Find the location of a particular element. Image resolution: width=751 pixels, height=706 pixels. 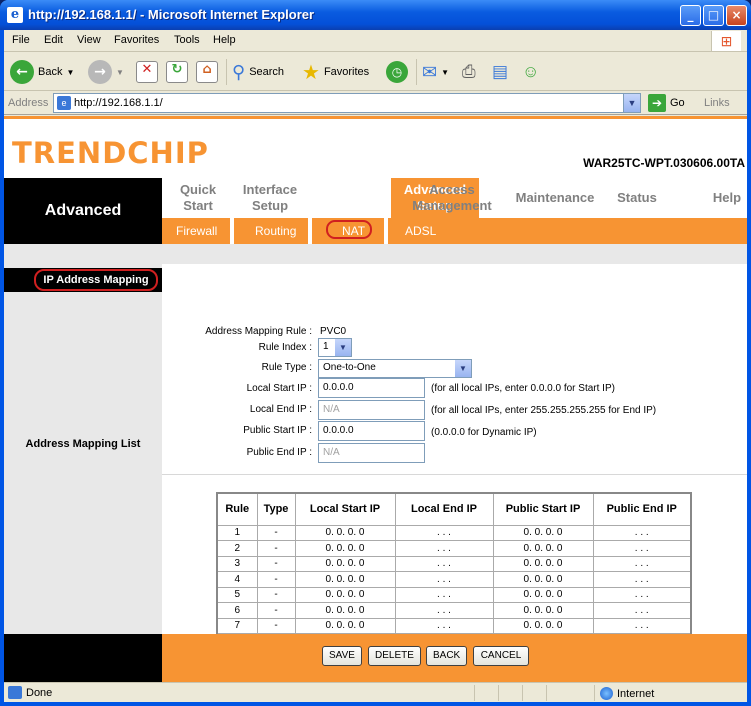

edit-button: ▤ is located at coordinates (500, 72).